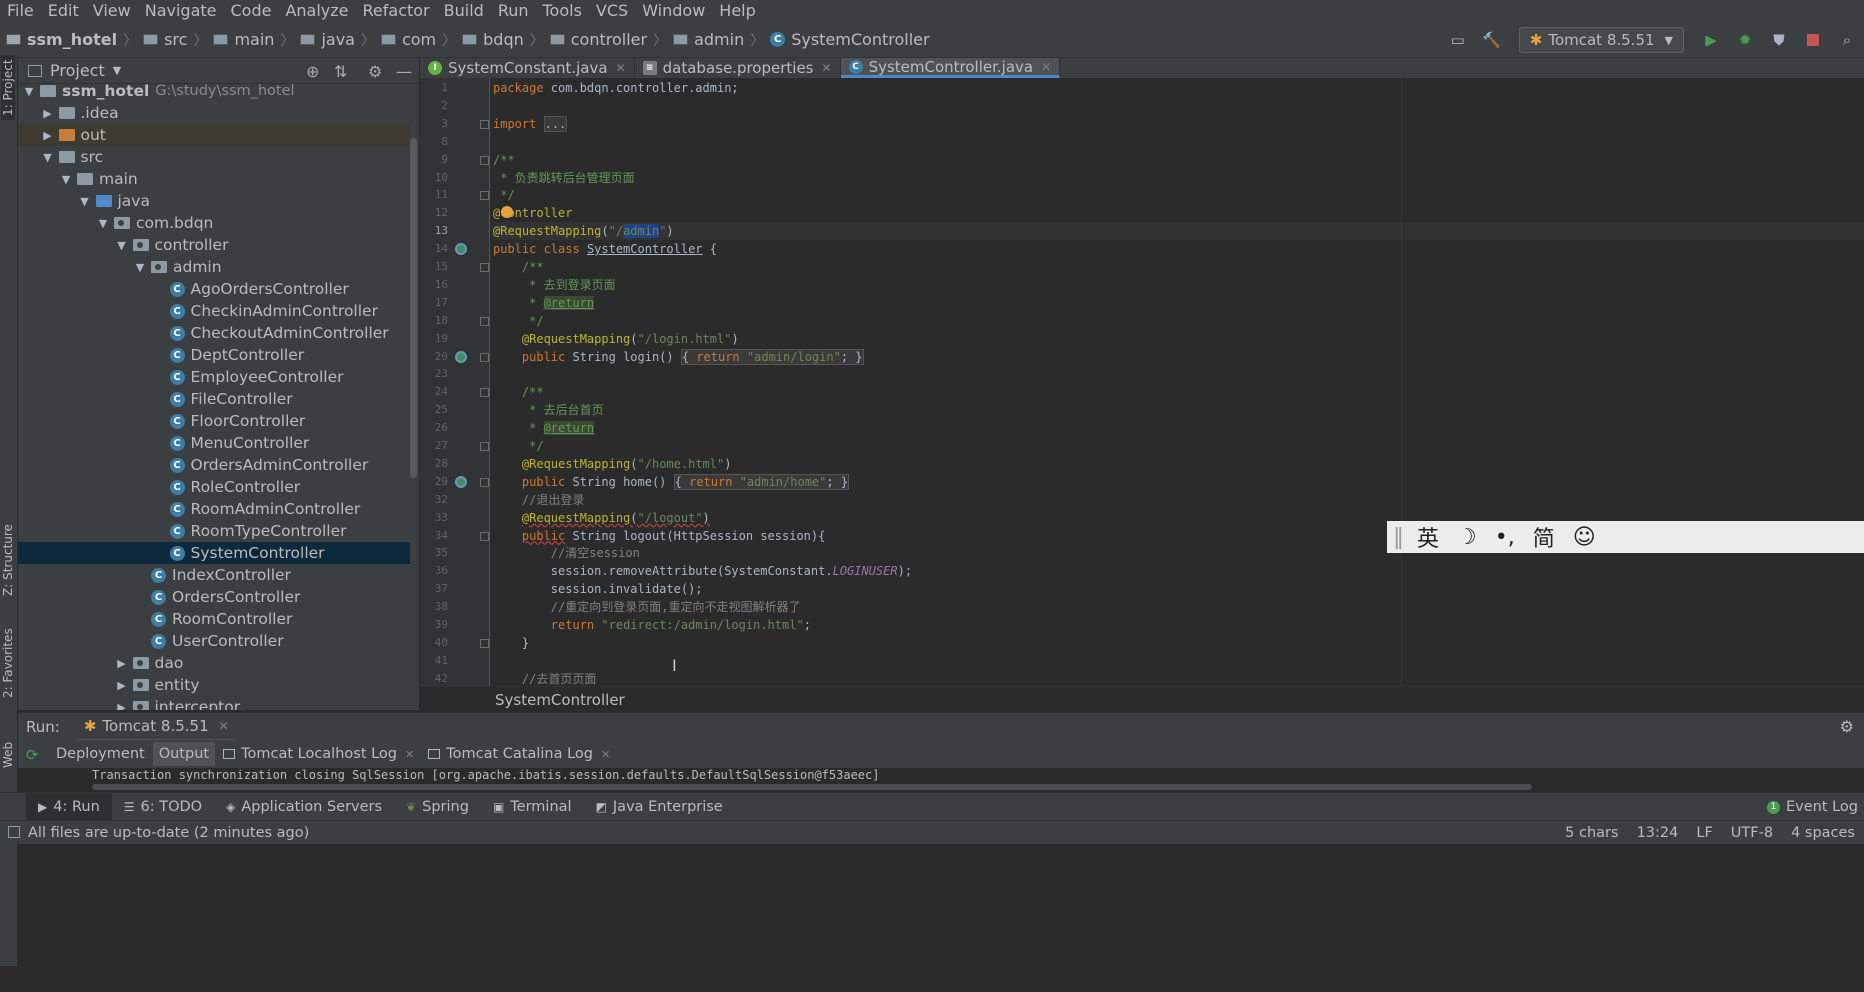 The image size is (1864, 992). What do you see at coordinates (413, 308) in the screenshot?
I see `project-scrollbar` at bounding box center [413, 308].